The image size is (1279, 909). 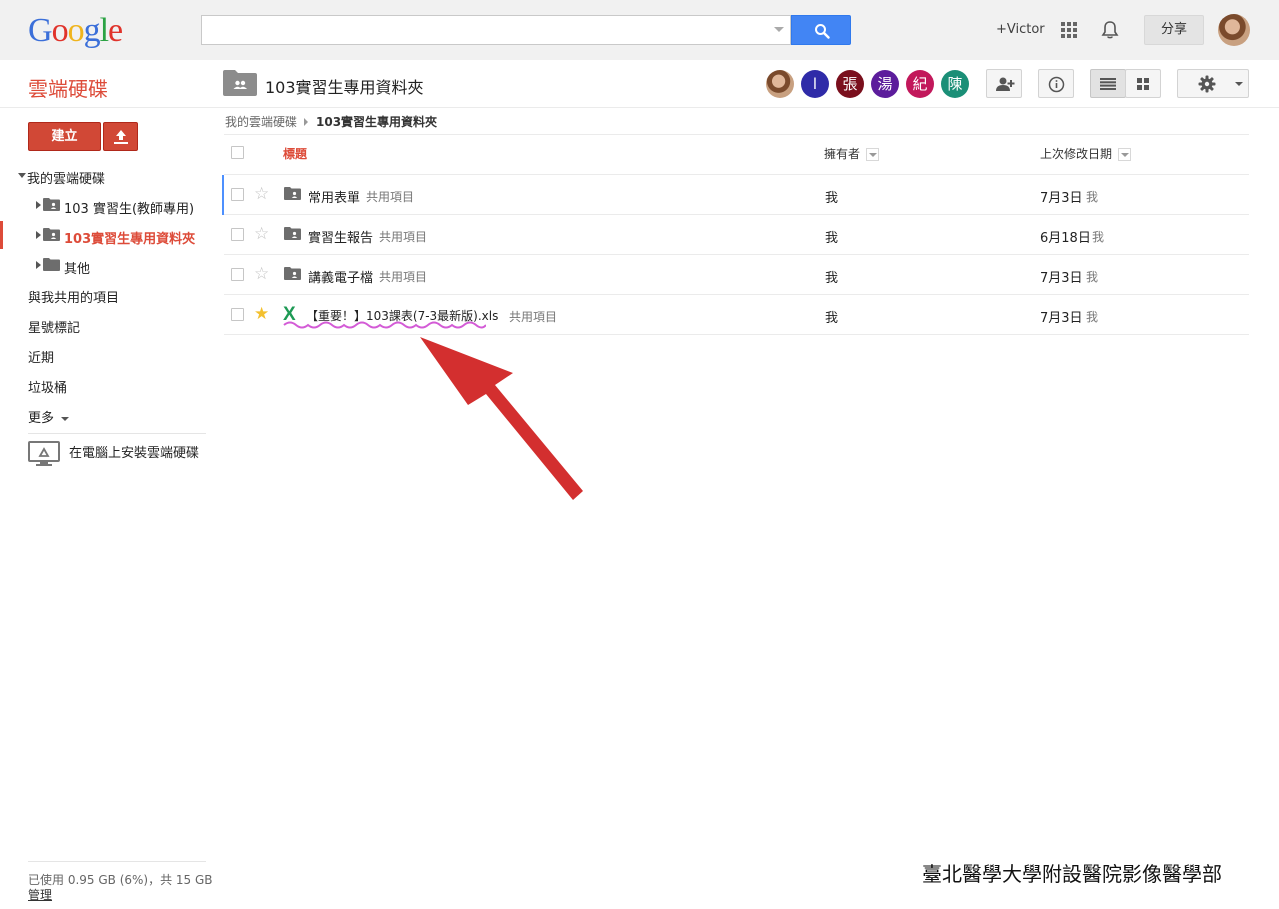 What do you see at coordinates (237, 152) in the screenshot?
I see `select-all-checkbox` at bounding box center [237, 152].